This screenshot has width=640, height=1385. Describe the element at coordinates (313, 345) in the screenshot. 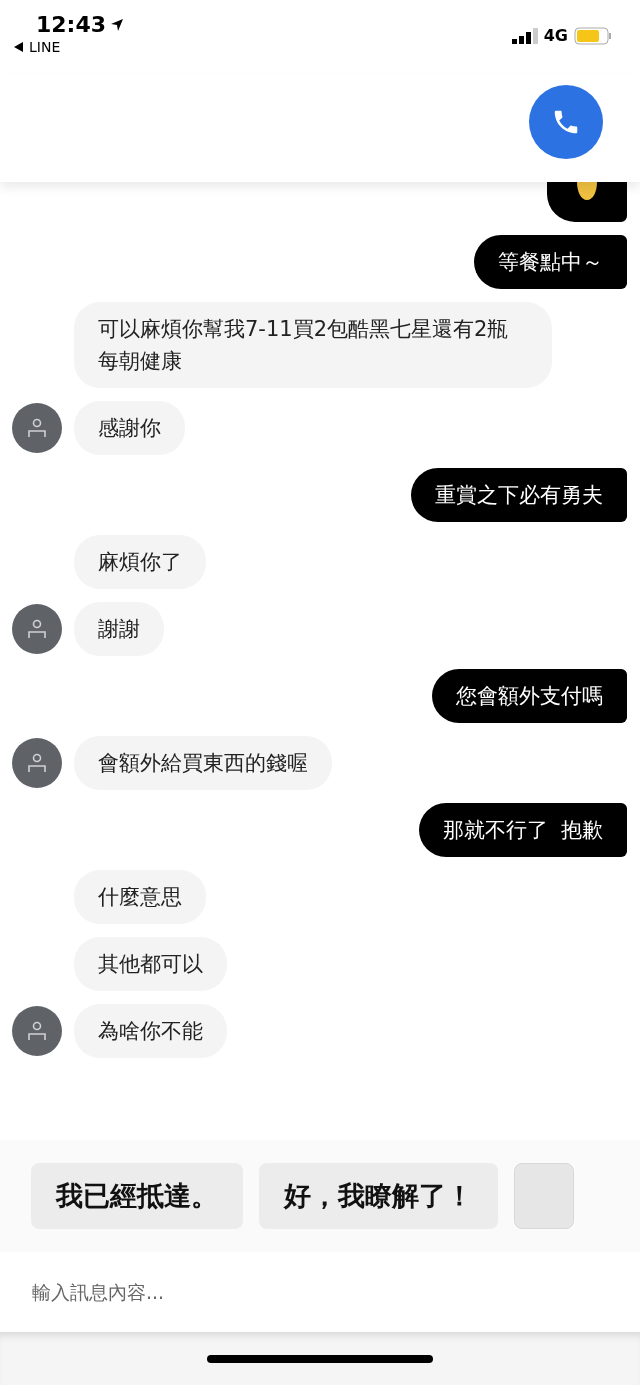

I see `message-bubble: 可以麻煩你幫我7-11買2包酷黑七星還有2瓶每朝健康` at that location.